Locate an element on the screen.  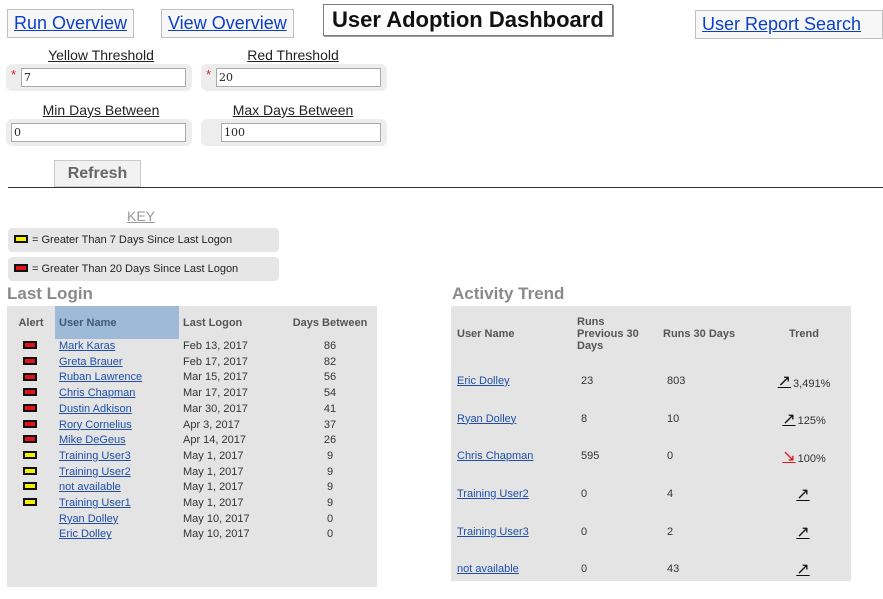
user-name-cell: Mark Karas is located at coordinates (117, 347).